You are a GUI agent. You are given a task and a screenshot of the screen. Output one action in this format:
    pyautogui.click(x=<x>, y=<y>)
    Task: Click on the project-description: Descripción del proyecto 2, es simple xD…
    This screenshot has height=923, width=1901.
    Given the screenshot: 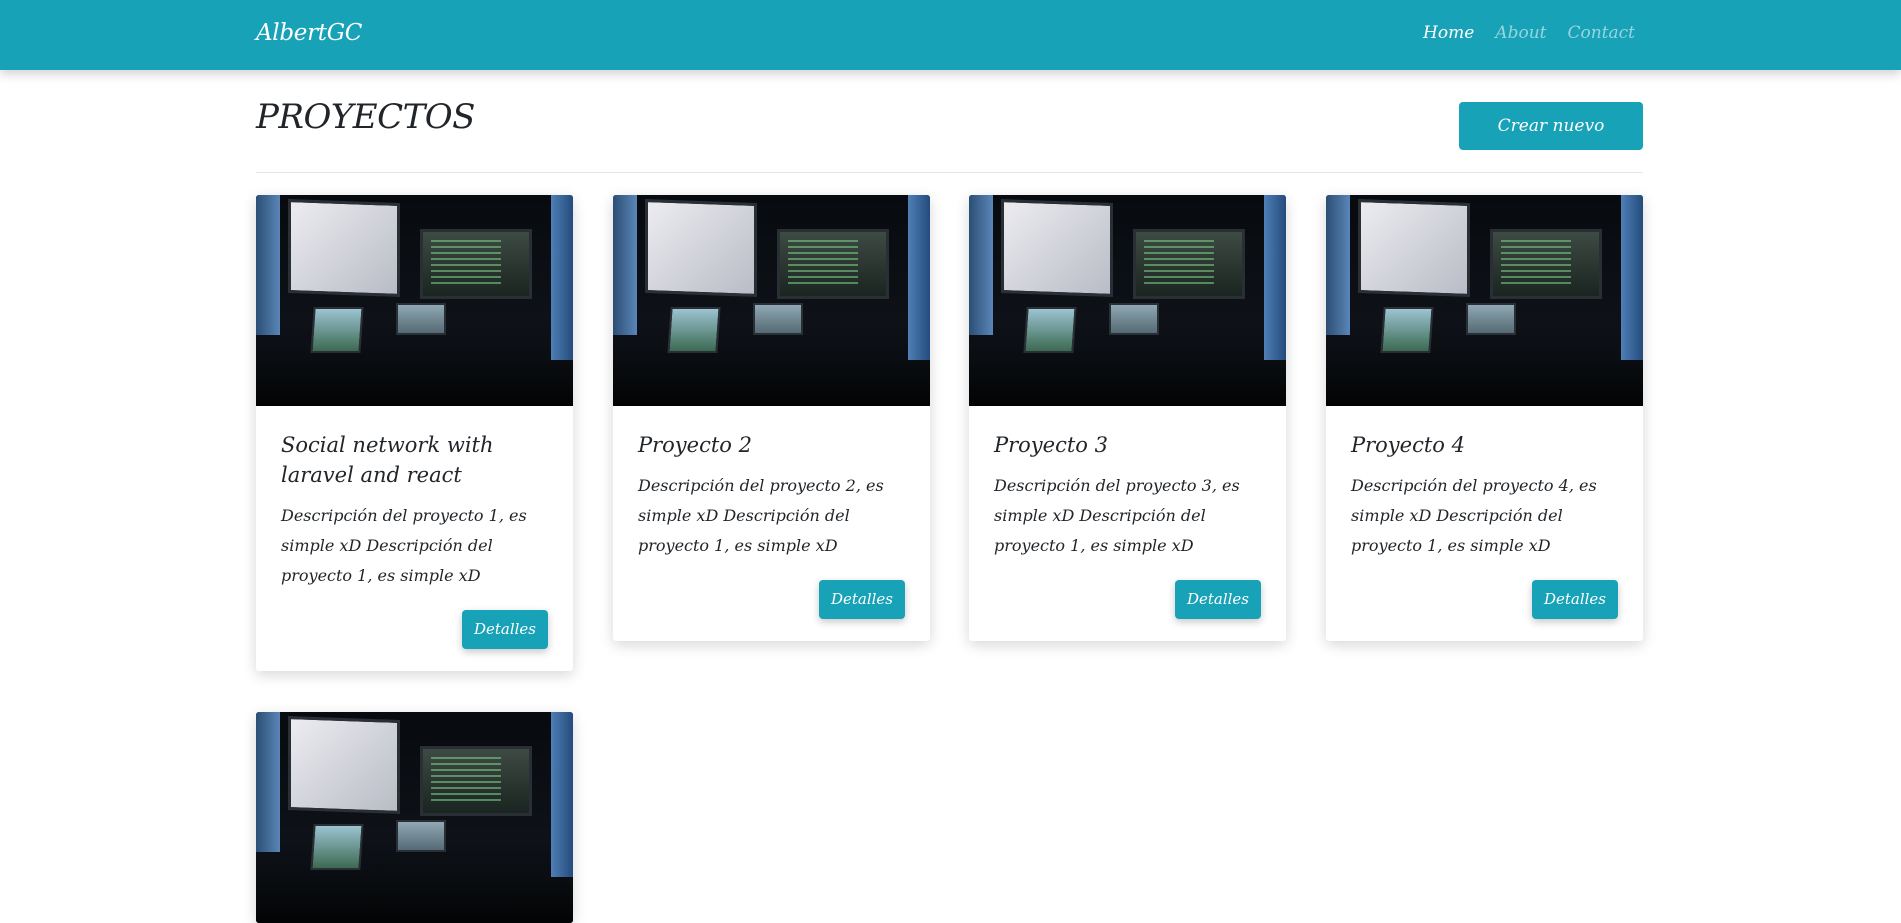 What is the action you would take?
    pyautogui.click(x=761, y=515)
    